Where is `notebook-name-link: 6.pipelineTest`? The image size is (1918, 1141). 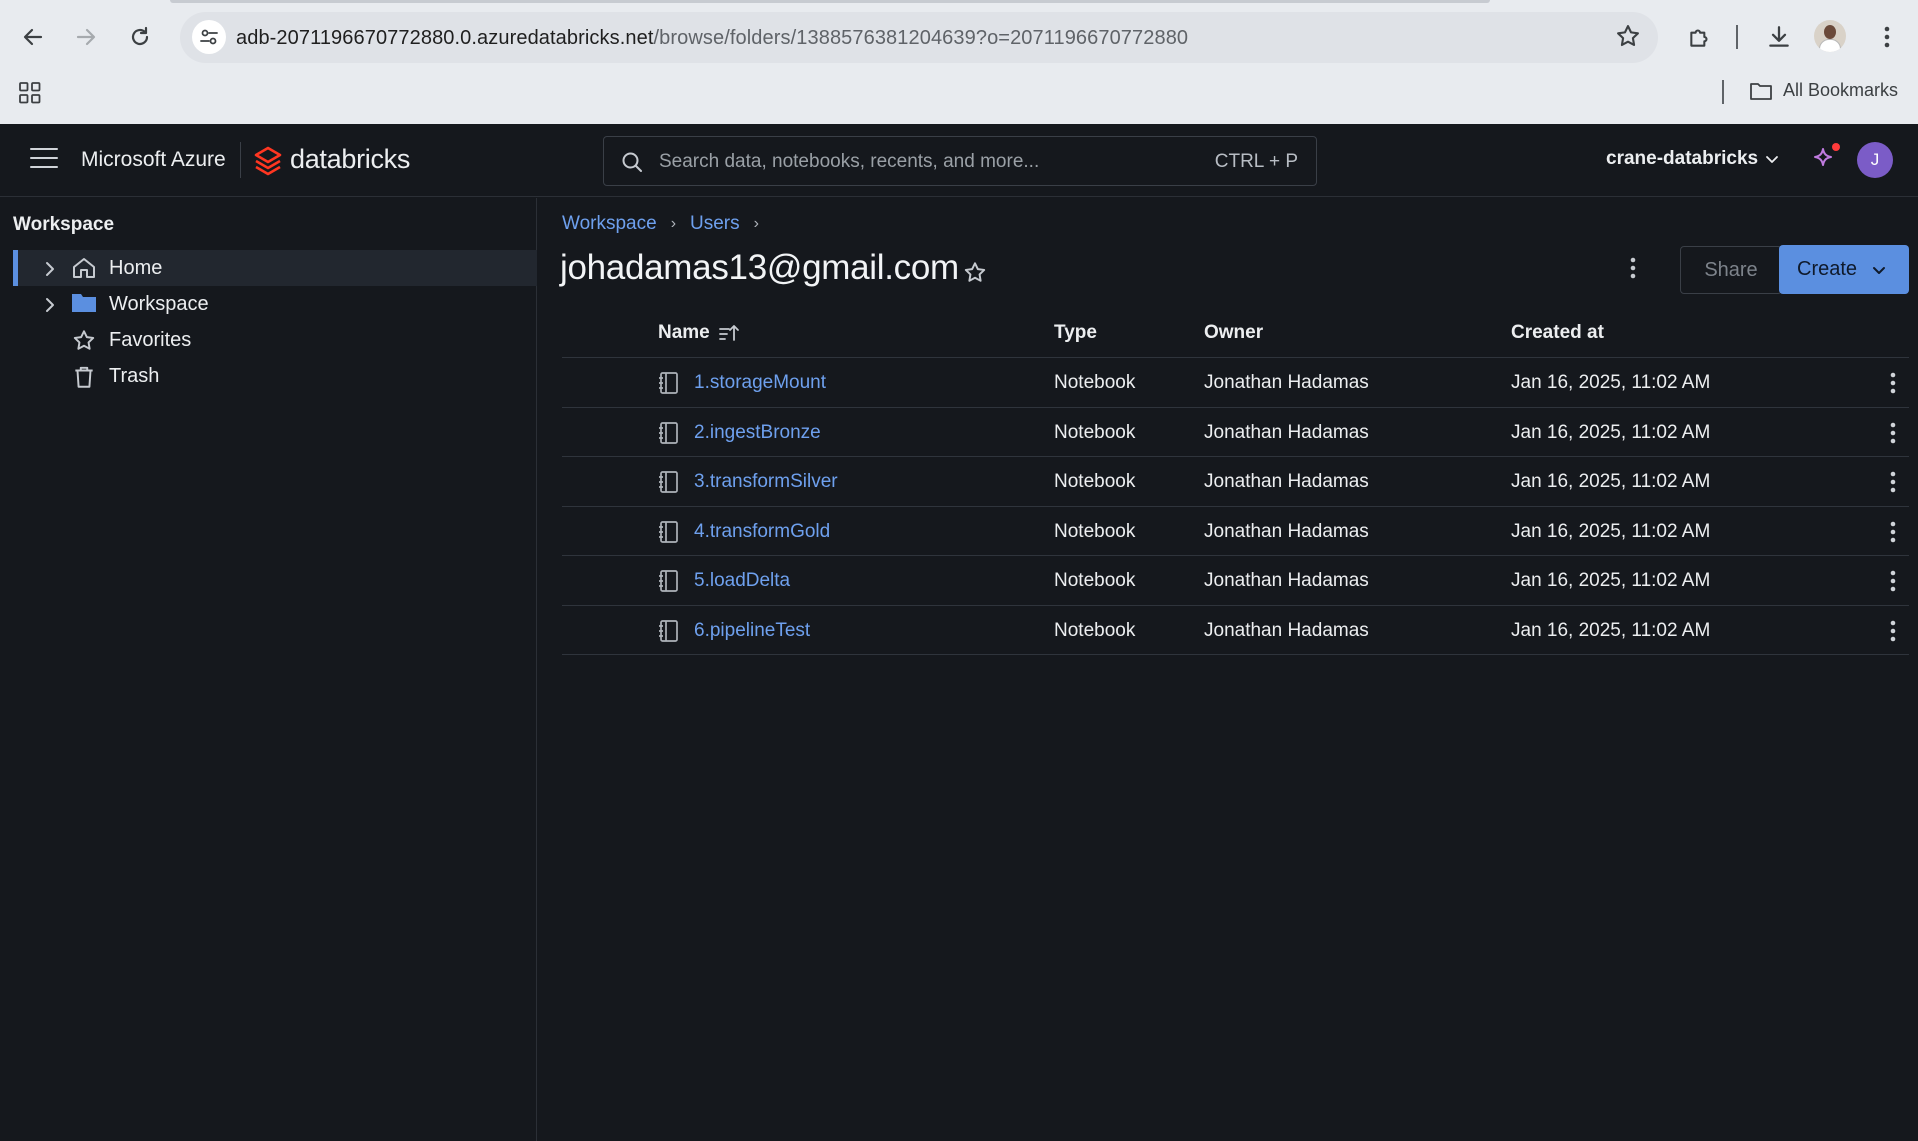 notebook-name-link: 6.pipelineTest is located at coordinates (752, 631).